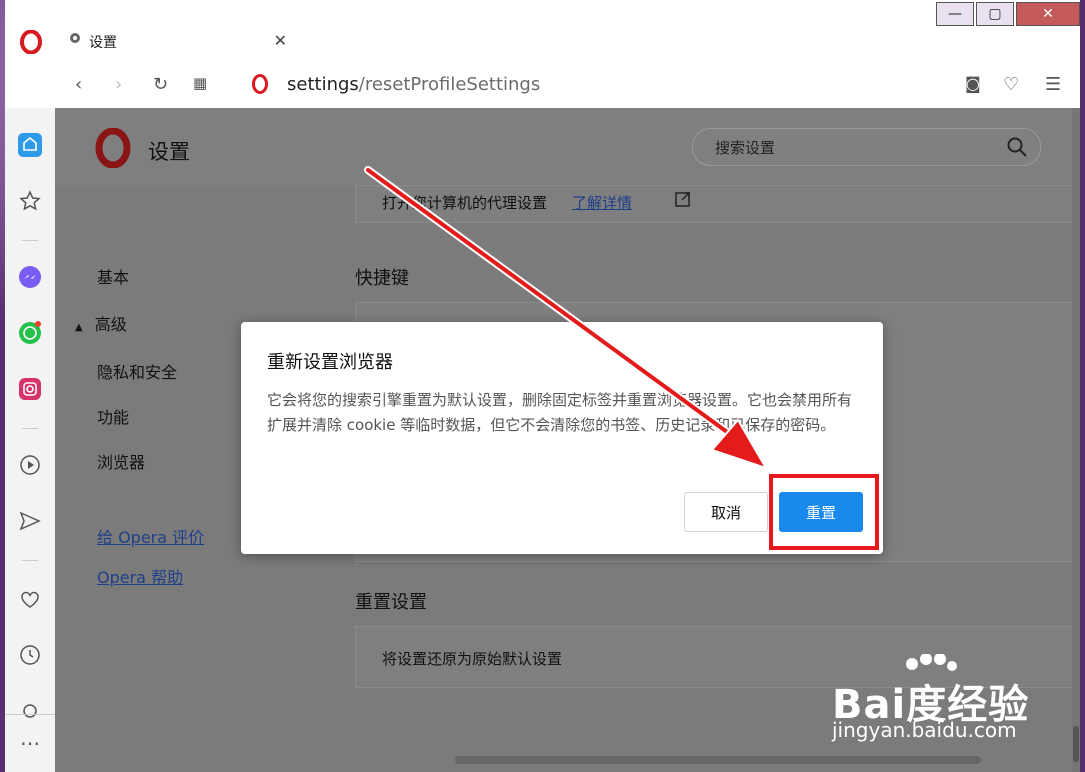 This screenshot has width=1085, height=772. Describe the element at coordinates (30, 389) in the screenshot. I see `instagram-icon` at that location.